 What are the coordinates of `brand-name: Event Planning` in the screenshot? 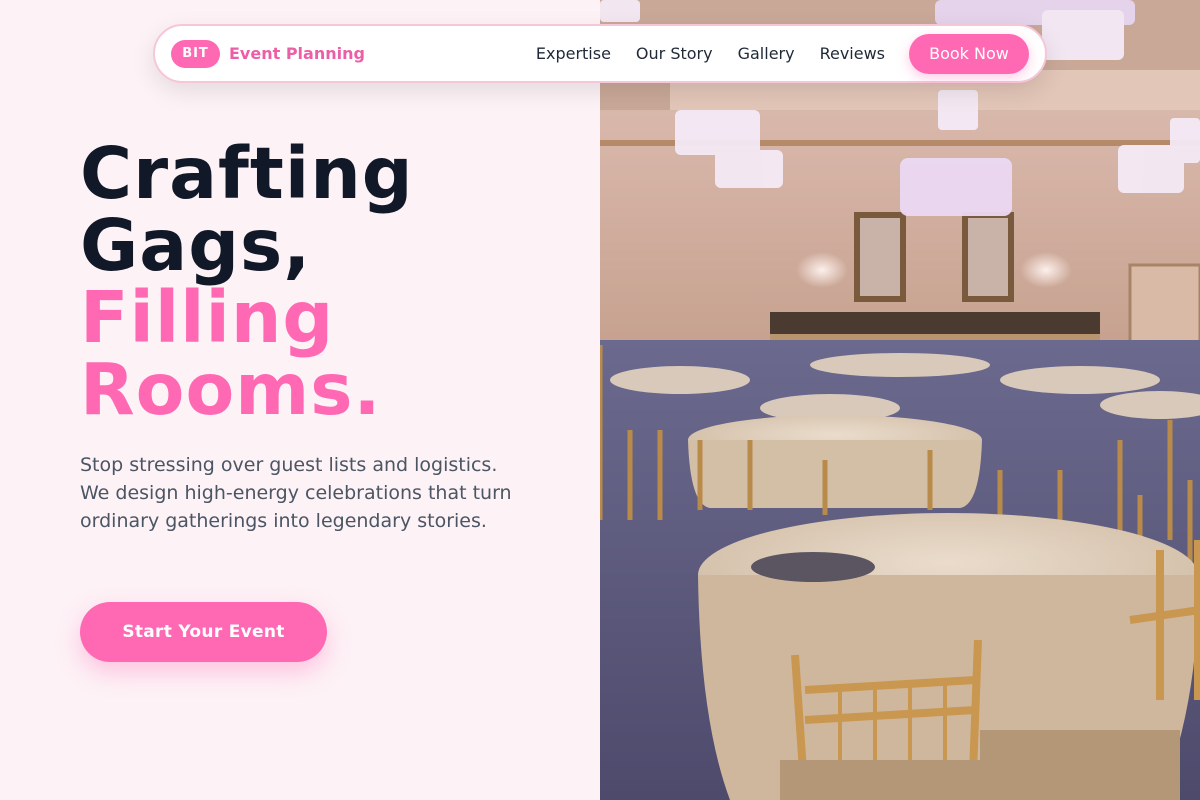 It's located at (297, 53).